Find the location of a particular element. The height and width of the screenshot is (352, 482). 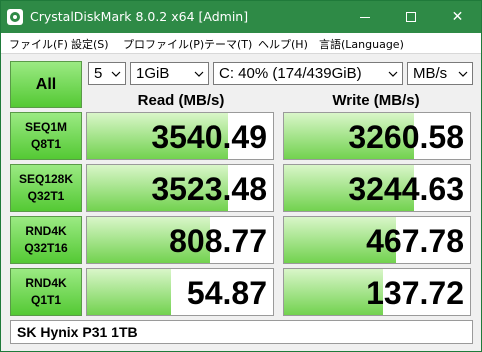

close-icon: ✕ is located at coordinates (457, 17).